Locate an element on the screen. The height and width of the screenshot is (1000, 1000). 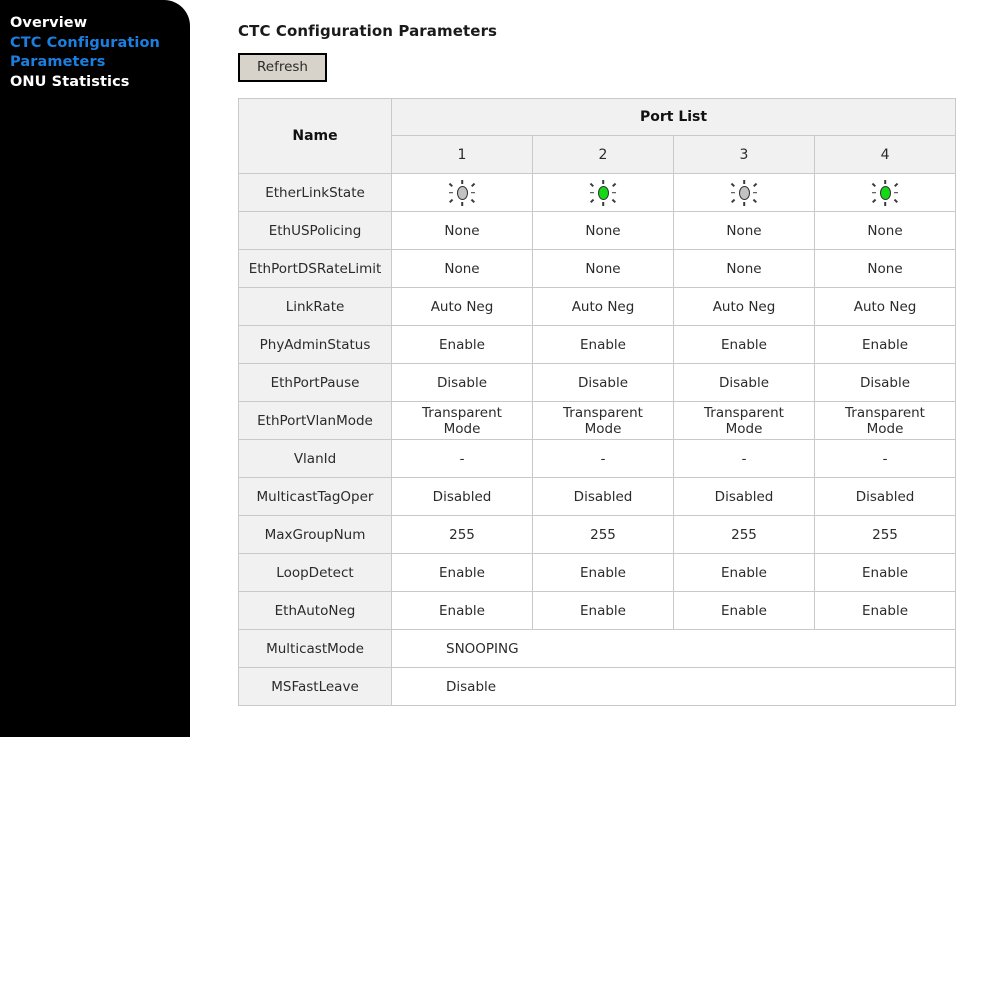
column-header-name: Name is located at coordinates (315, 136).